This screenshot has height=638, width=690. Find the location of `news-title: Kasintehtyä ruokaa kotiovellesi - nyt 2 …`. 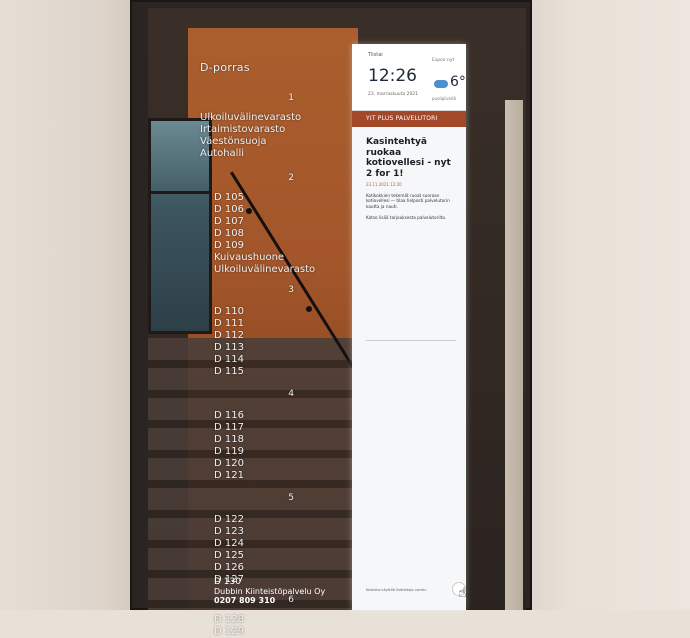

news-title: Kasintehtyä ruokaa kotiovellesi - nyt 2 … is located at coordinates (411, 158).